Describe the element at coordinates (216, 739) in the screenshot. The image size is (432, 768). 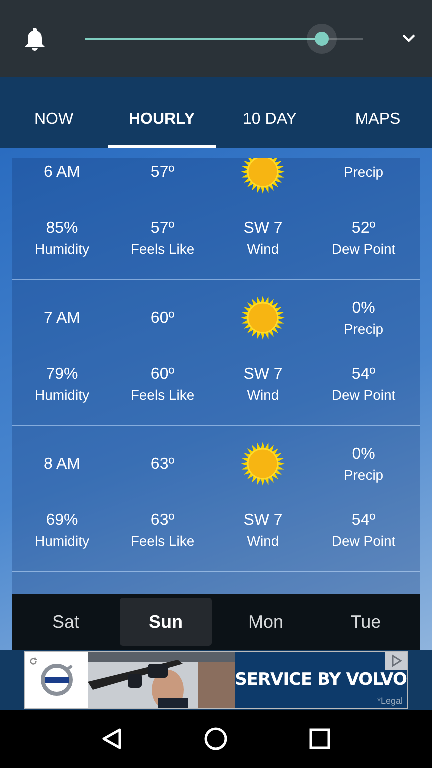
I see `home-icon` at that location.